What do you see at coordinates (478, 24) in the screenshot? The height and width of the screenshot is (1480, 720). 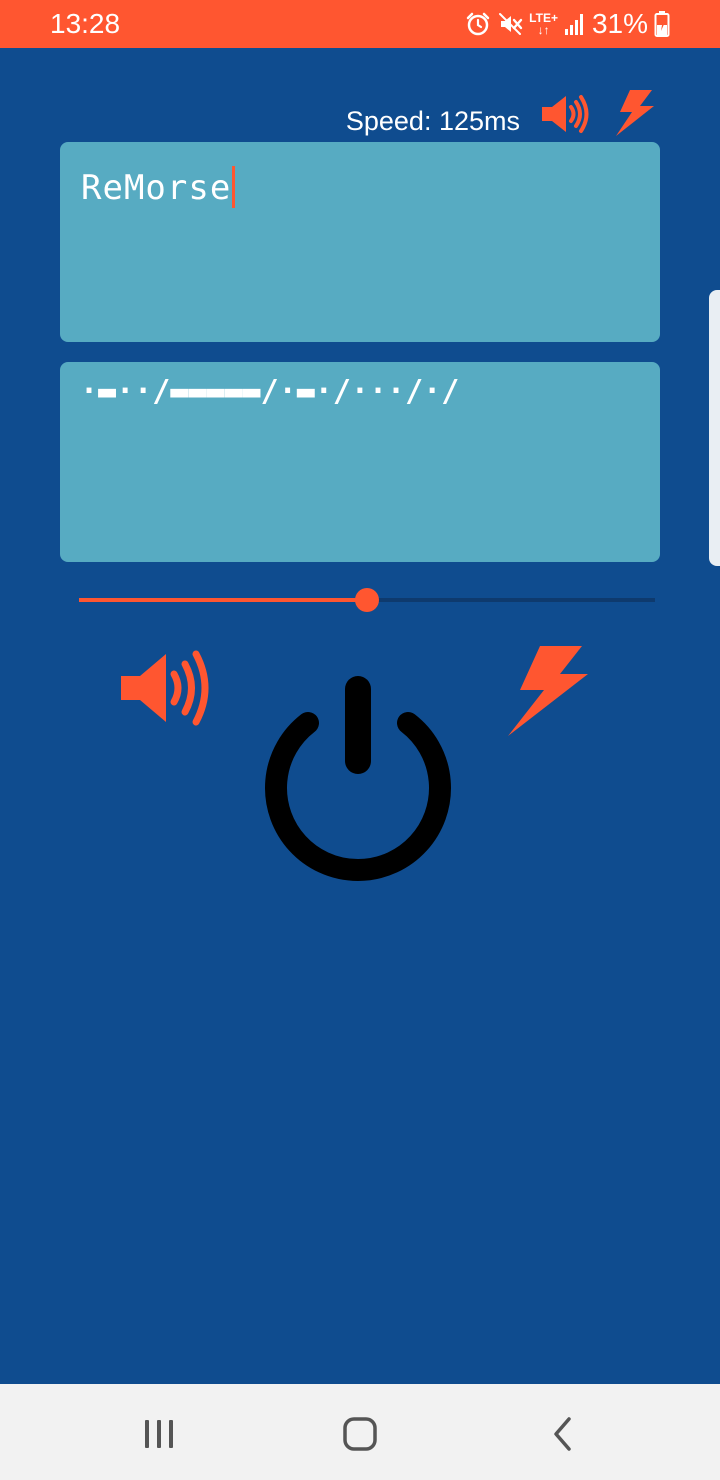 I see `alarm-icon` at bounding box center [478, 24].